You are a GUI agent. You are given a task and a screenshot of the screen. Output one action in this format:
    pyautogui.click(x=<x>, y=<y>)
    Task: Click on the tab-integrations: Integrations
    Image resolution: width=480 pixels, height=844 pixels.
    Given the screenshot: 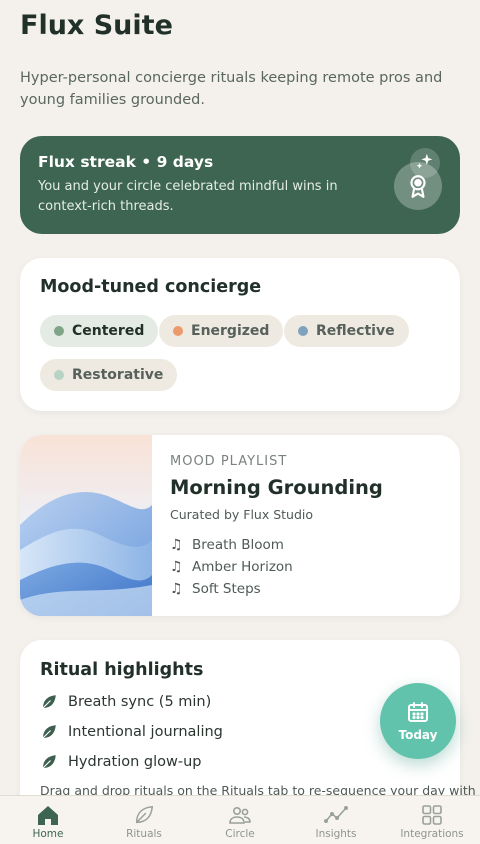 What is the action you would take?
    pyautogui.click(x=432, y=820)
    